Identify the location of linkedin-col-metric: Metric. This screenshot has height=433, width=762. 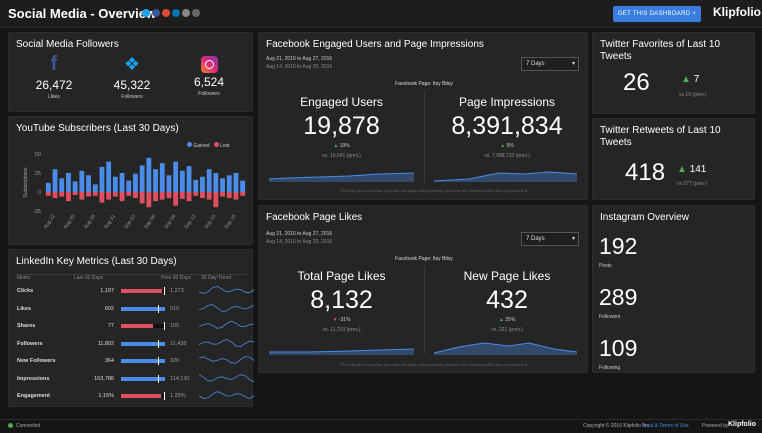
(24, 278).